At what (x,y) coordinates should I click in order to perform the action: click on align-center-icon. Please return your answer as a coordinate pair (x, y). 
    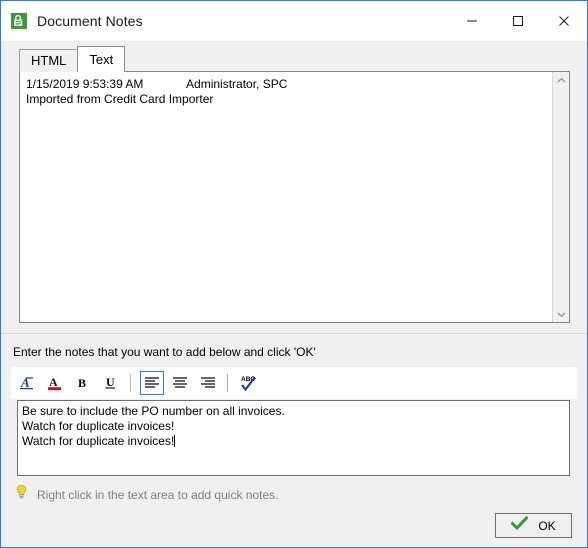
    Looking at the image, I should click on (180, 383).